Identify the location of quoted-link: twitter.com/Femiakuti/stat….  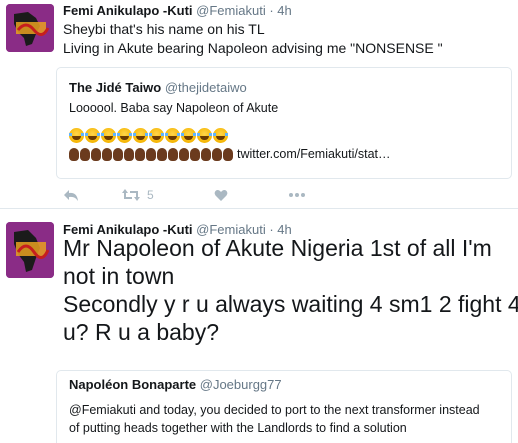
(314, 154).